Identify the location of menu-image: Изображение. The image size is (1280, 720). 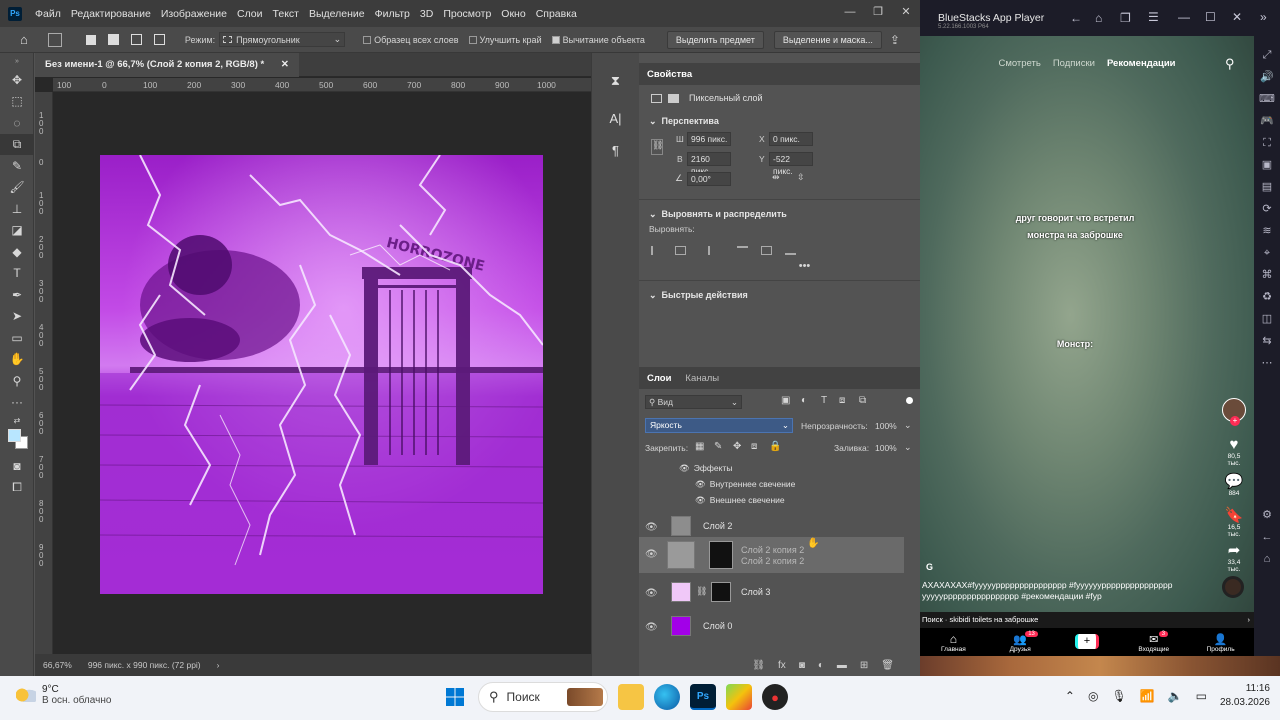
(194, 14).